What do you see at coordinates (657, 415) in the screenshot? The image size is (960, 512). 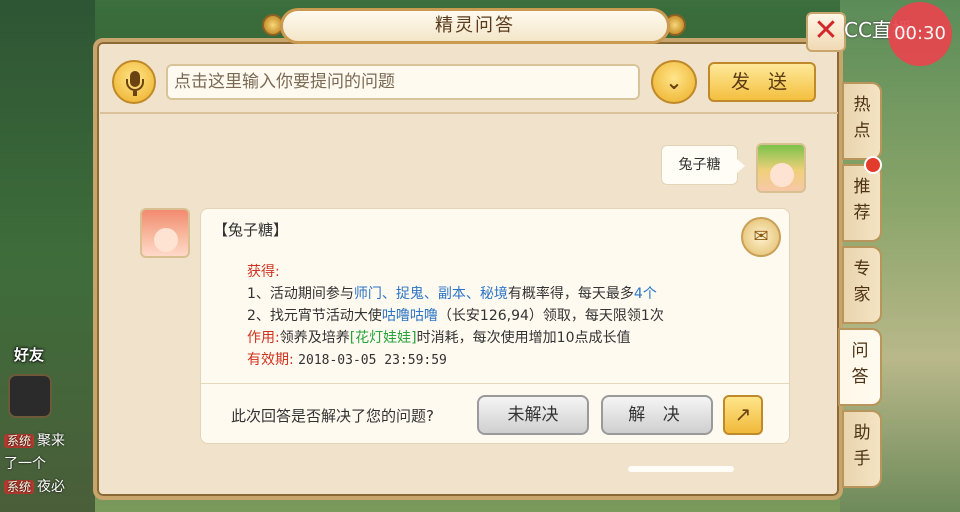 I see `resolved-button: 解 决` at bounding box center [657, 415].